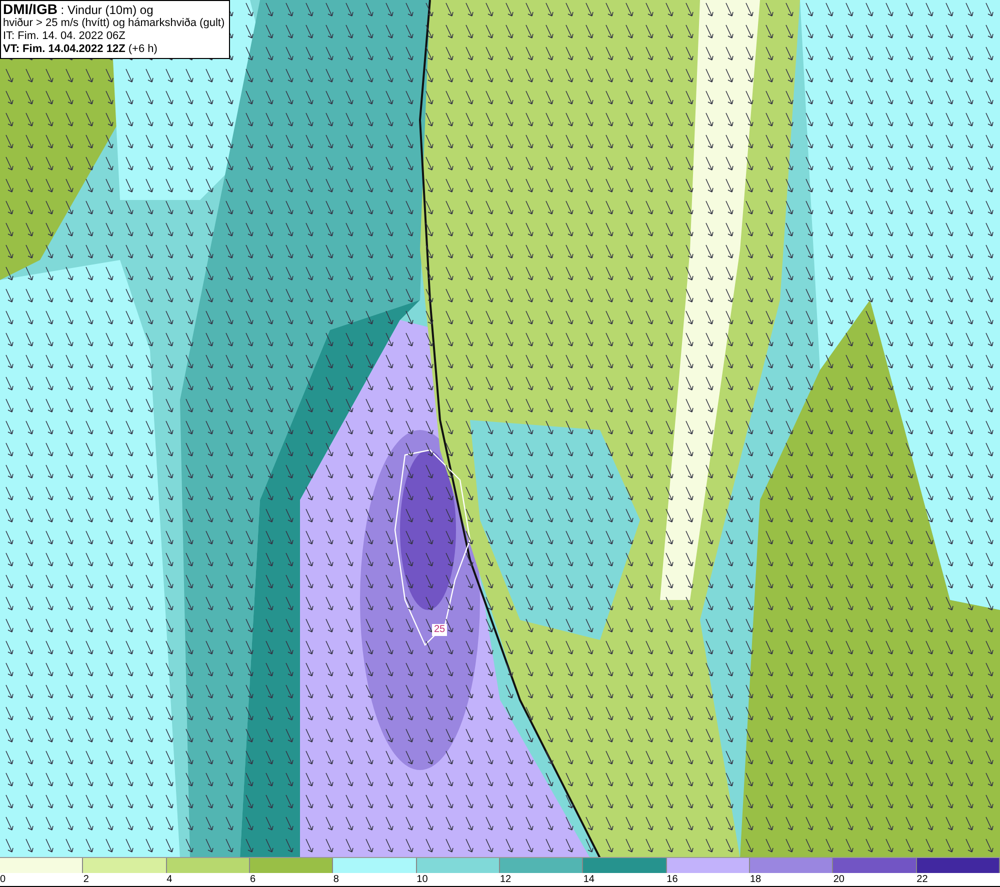 The height and width of the screenshot is (887, 1000). What do you see at coordinates (3, 879) in the screenshot?
I see `legend-tick-label: 0` at bounding box center [3, 879].